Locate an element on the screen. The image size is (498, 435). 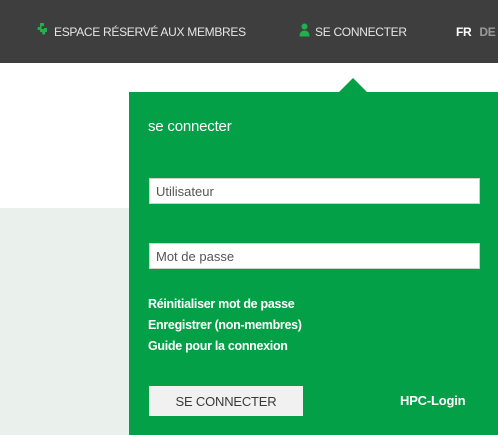
login-toggle-label: SE CONNECTER is located at coordinates (361, 31).